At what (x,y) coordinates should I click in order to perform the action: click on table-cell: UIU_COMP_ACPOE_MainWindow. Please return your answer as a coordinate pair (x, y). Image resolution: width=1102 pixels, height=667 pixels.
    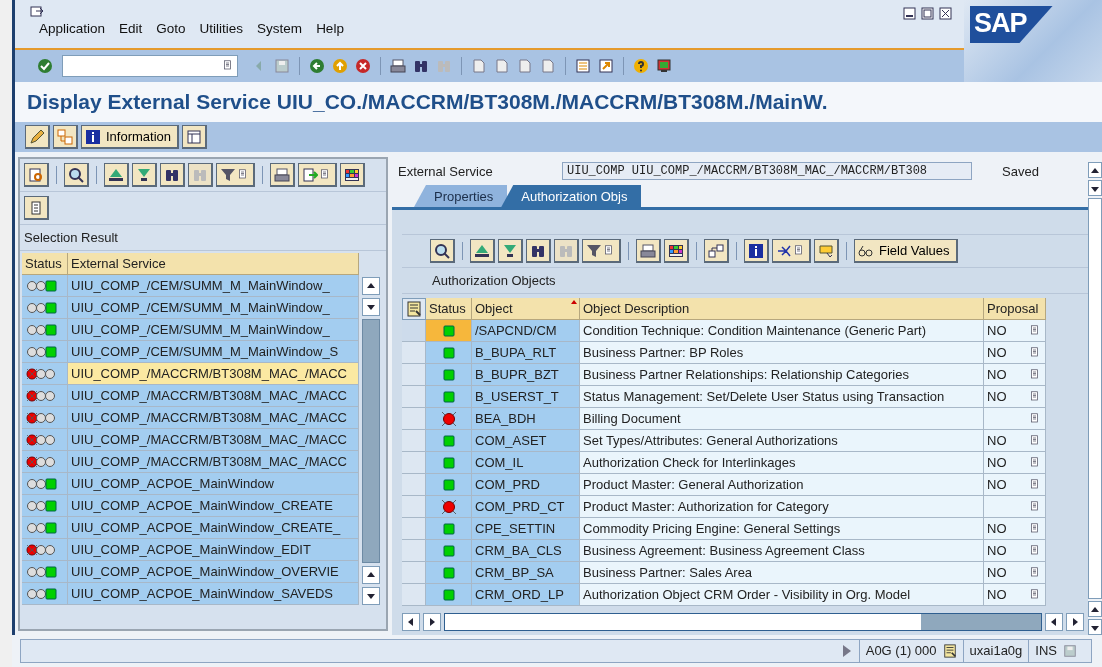
    Looking at the image, I should click on (213, 484).